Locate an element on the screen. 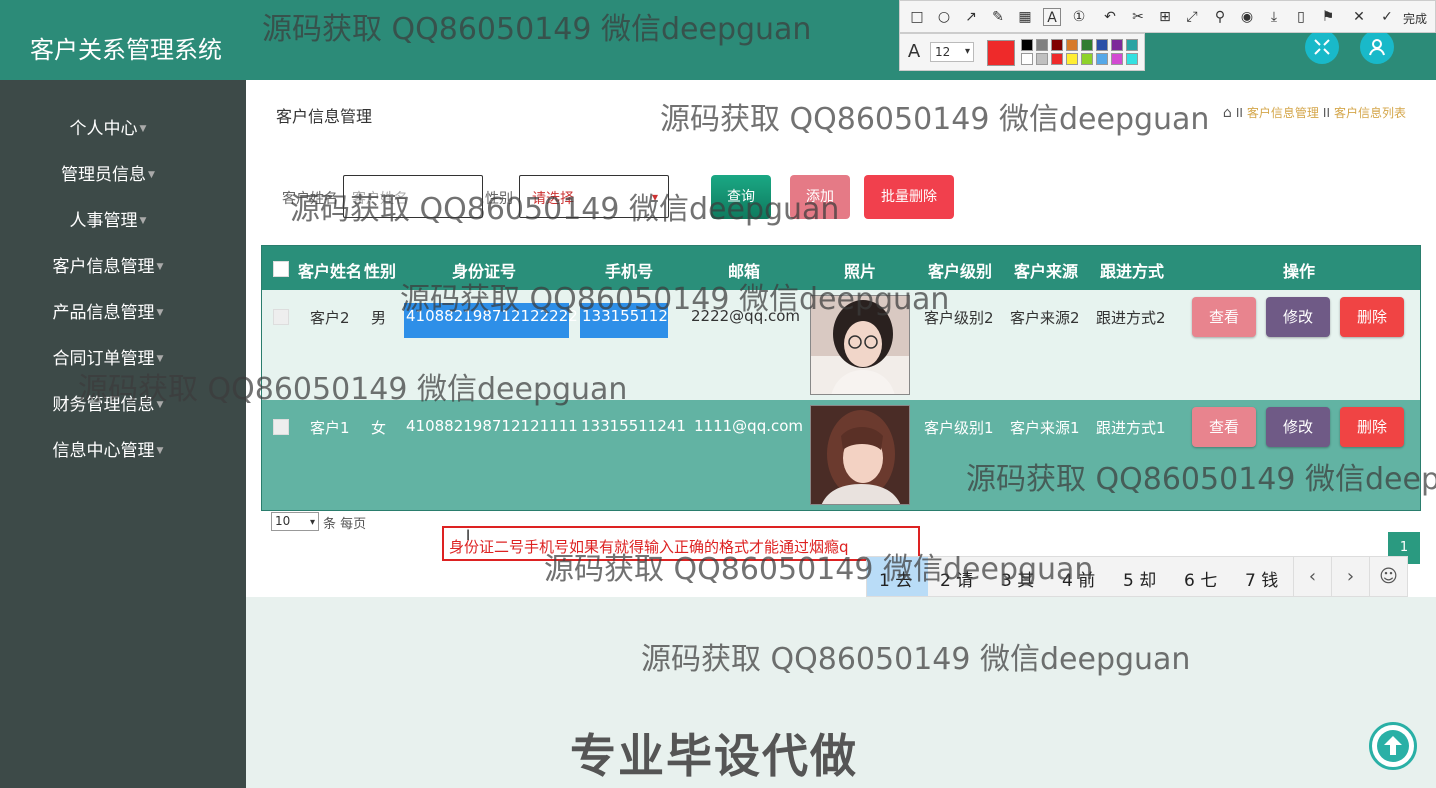 This screenshot has height=788, width=1436. sidebar-item-hr: 人事管理 ▼ is located at coordinates (108, 218).